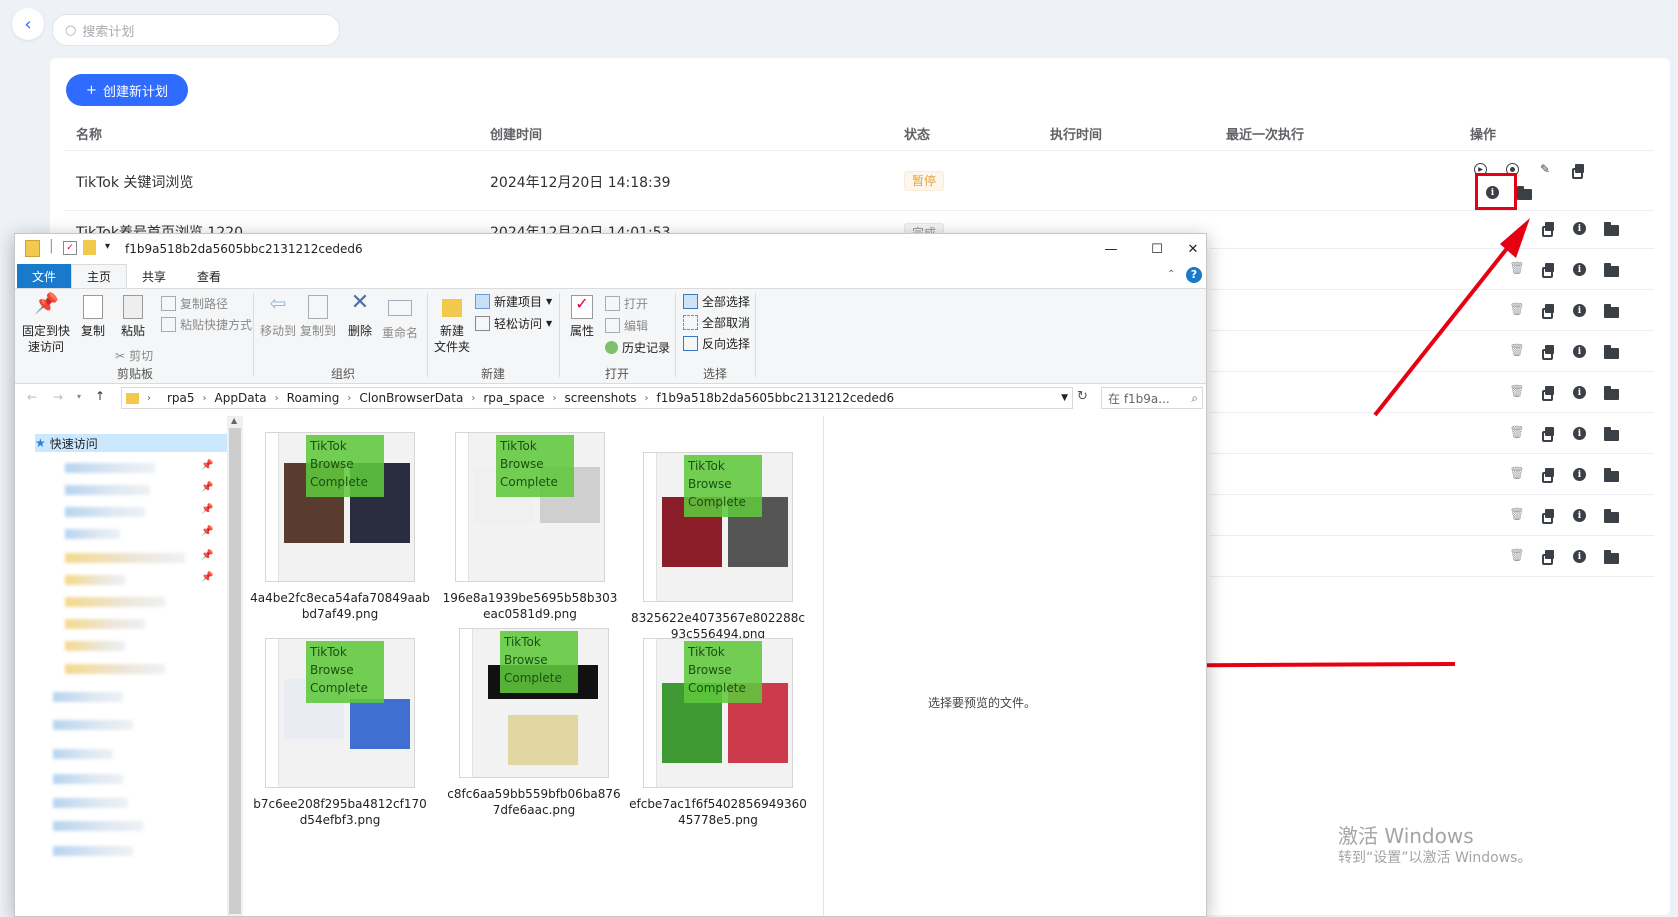 This screenshot has height=917, width=1678. Describe the element at coordinates (626, 303) in the screenshot. I see `open-button: 打开` at that location.